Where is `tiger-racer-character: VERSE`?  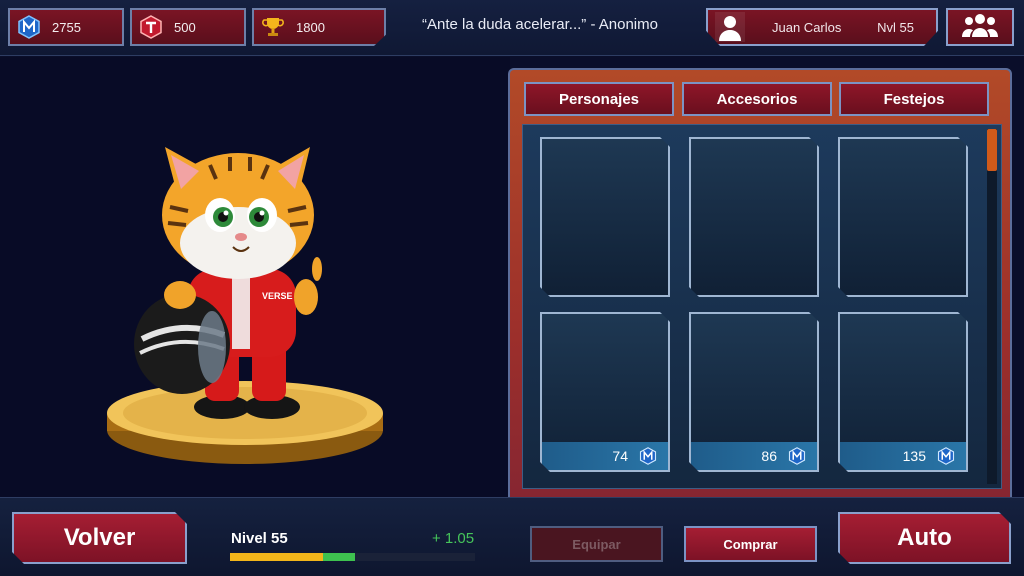 tiger-racer-character: VERSE is located at coordinates (245, 305).